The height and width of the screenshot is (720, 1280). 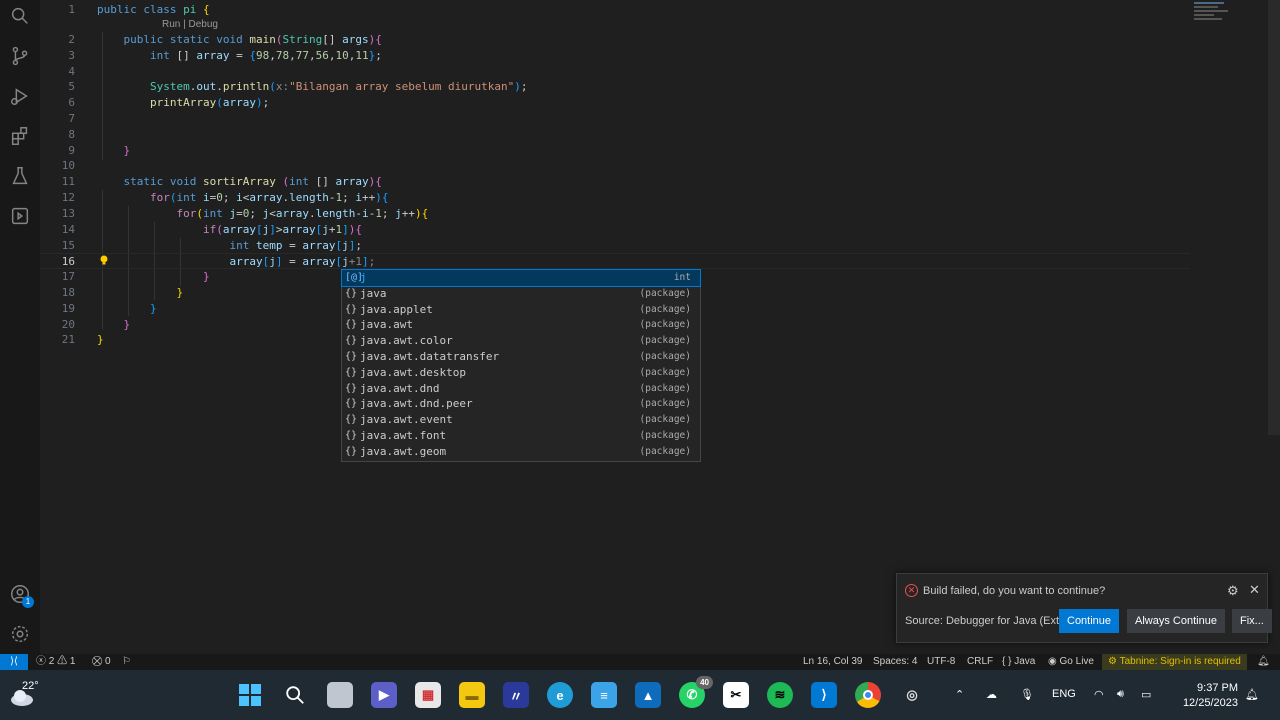 What do you see at coordinates (472, 695) in the screenshot?
I see `file-explorer-icon: ▬` at bounding box center [472, 695].